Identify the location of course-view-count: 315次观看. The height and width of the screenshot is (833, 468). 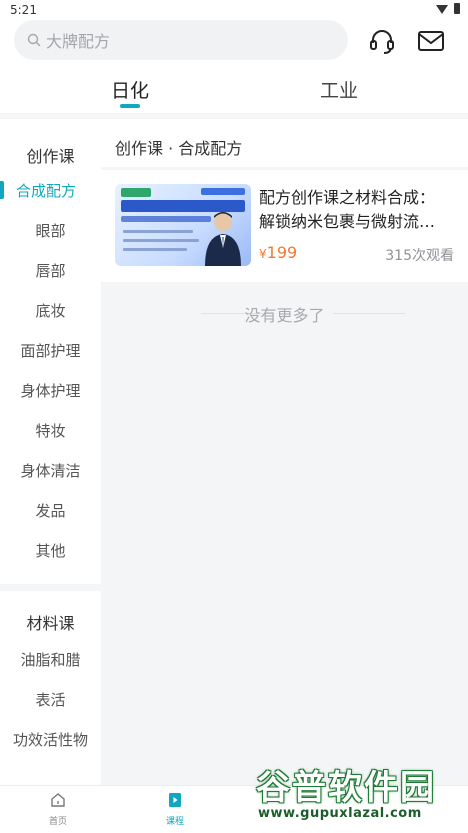
(419, 256).